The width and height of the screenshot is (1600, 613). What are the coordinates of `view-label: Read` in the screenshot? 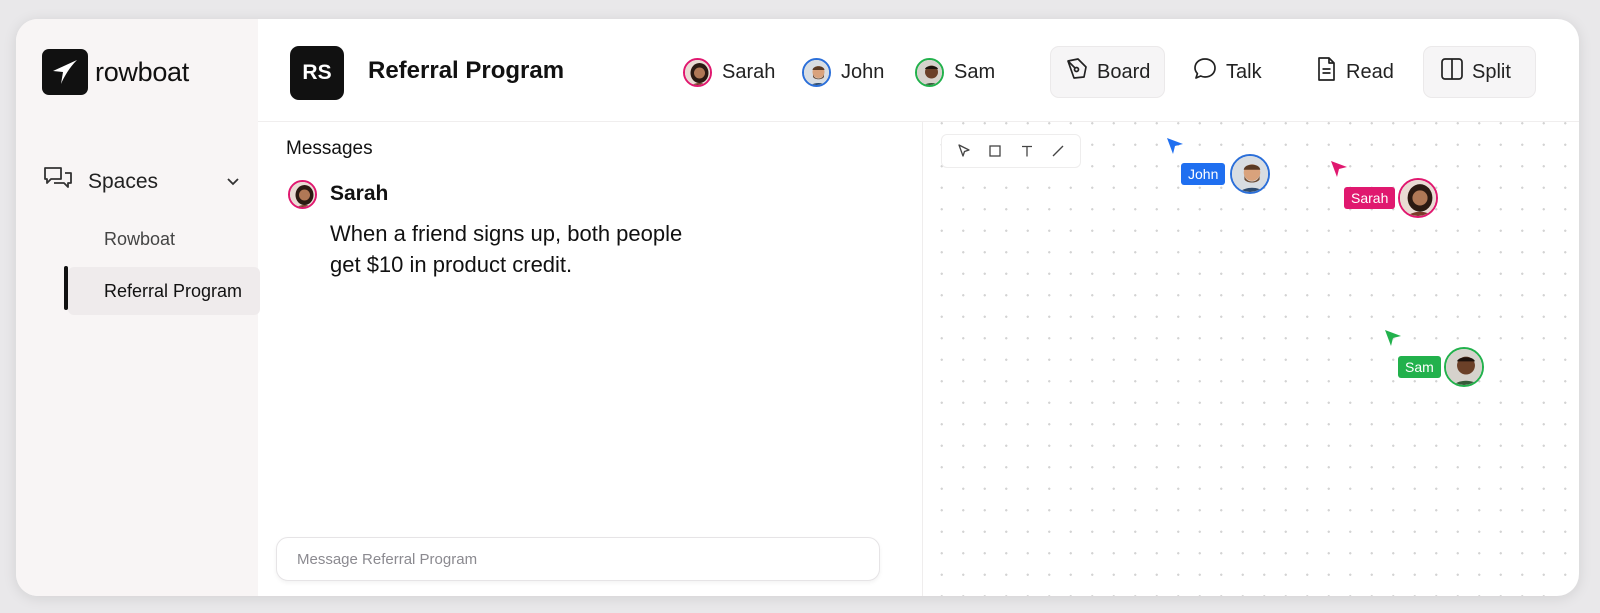 It's located at (1370, 71).